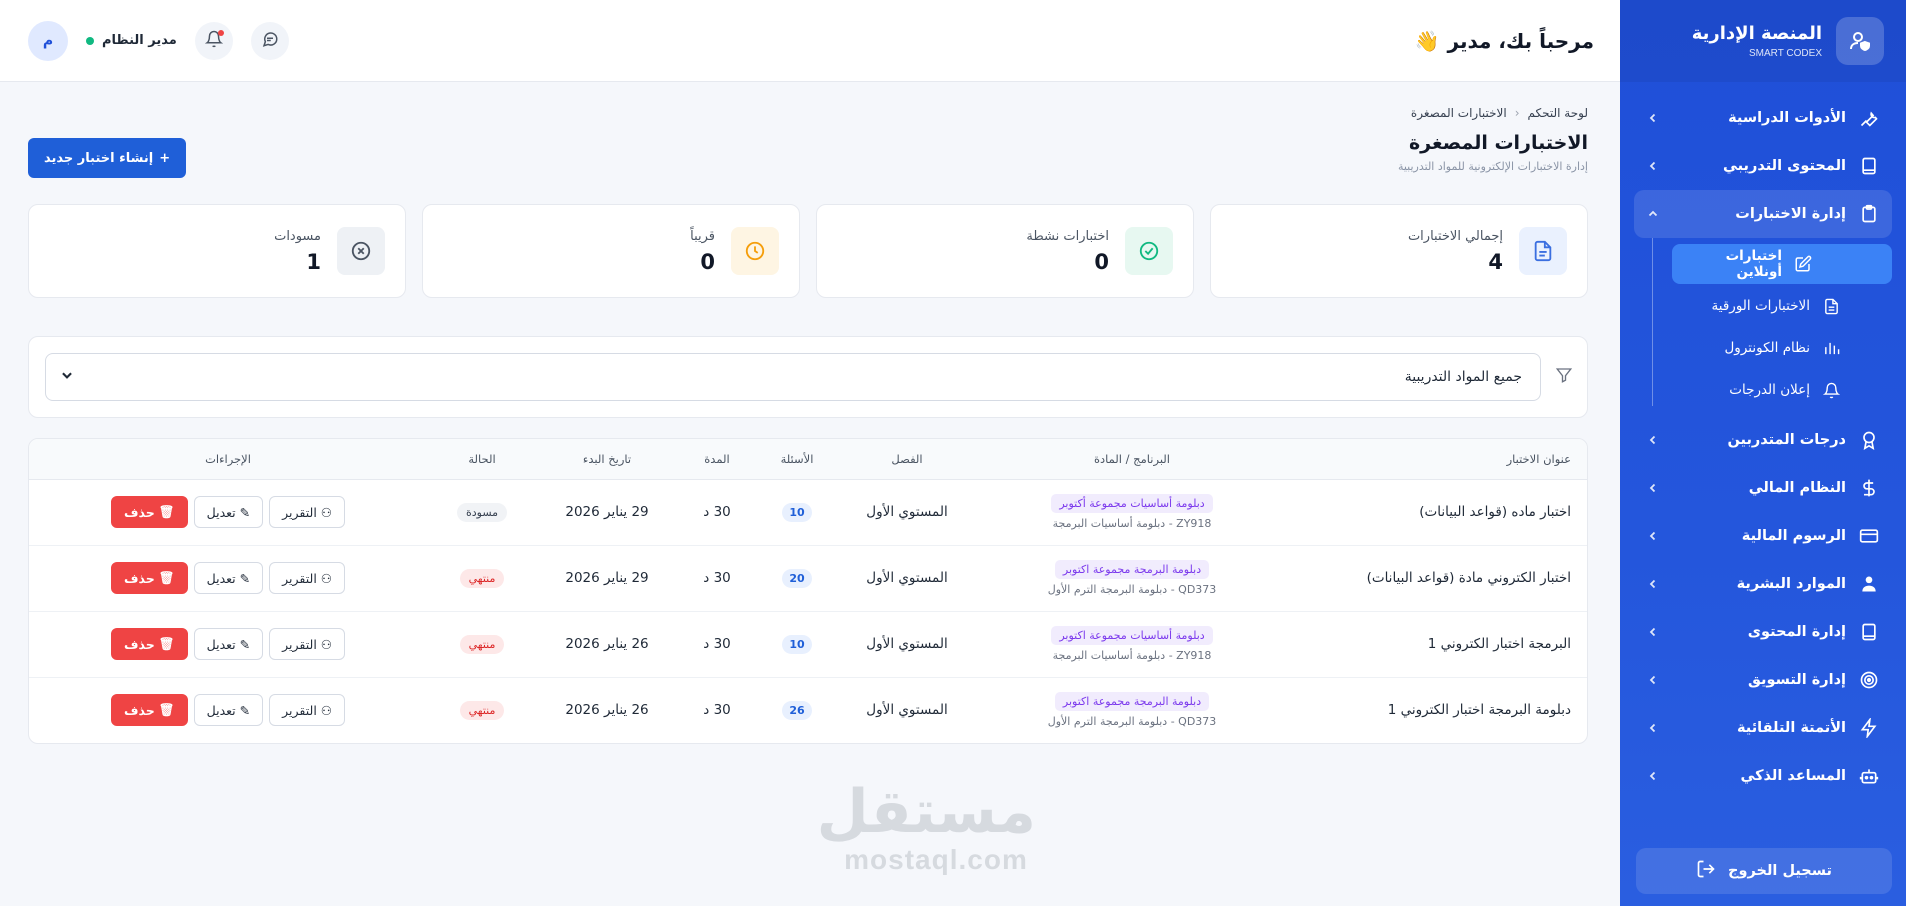 The height and width of the screenshot is (906, 1906). I want to click on exam-title: دبلومة البرمجة اختبار الكتروني 1, so click(1479, 710).